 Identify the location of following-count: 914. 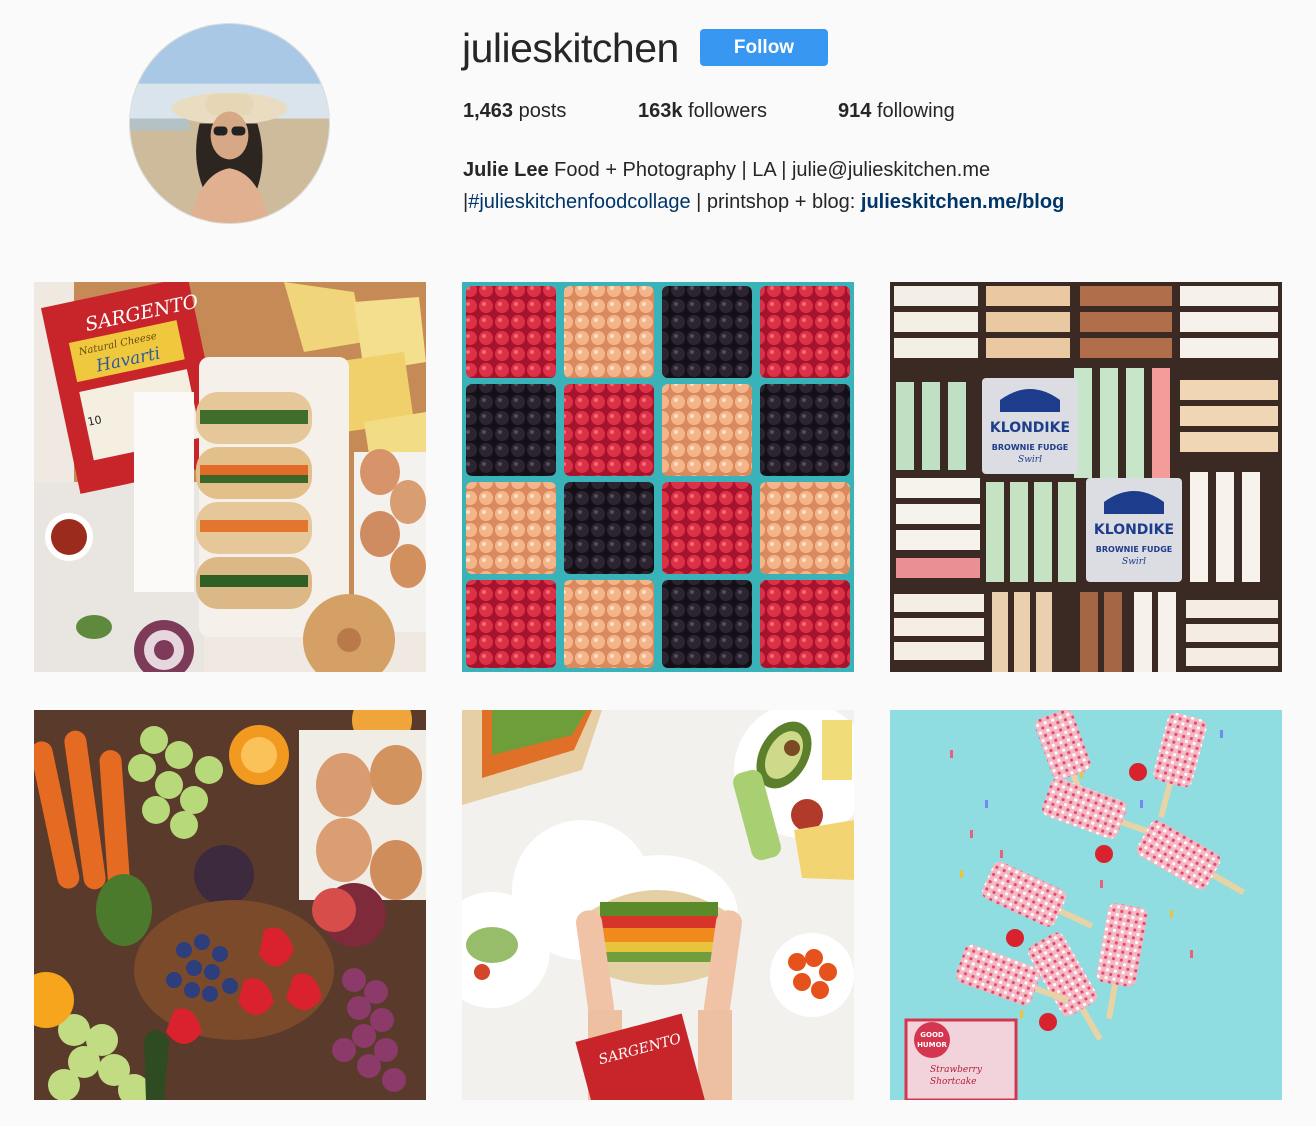
(855, 111).